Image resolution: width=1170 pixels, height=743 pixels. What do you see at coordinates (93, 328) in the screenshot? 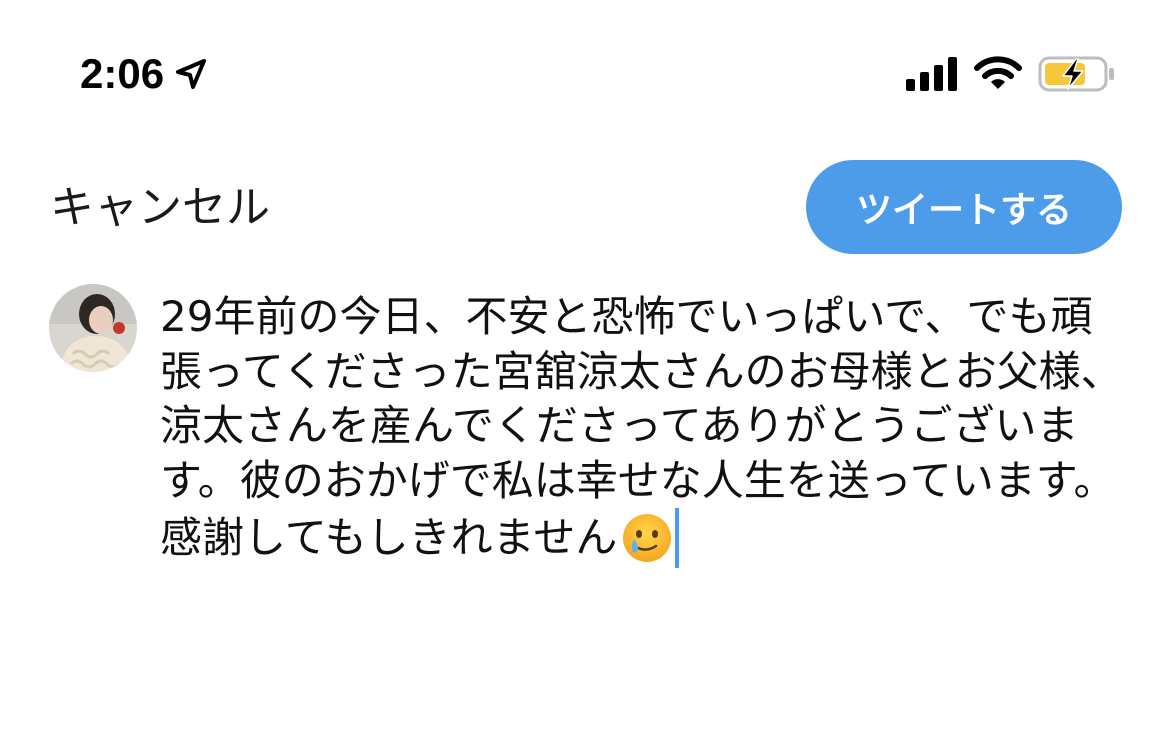
I see `user-avatar` at bounding box center [93, 328].